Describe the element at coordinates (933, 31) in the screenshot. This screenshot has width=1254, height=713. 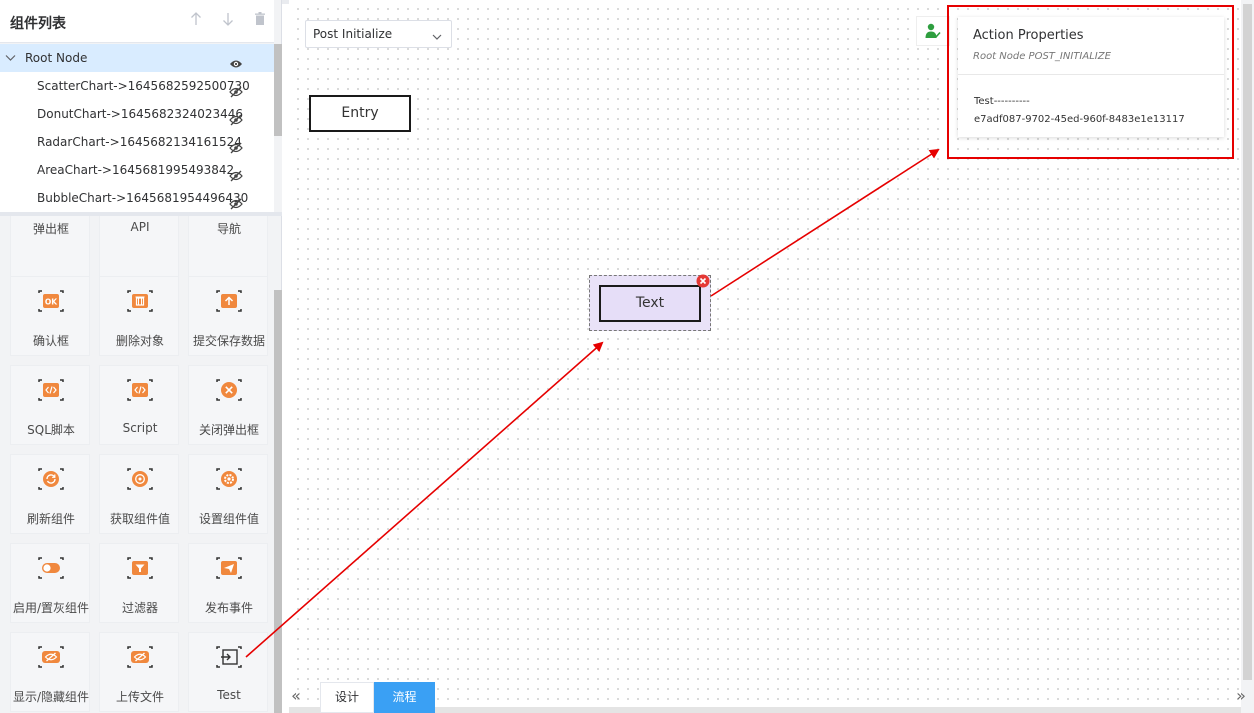
I see `user-check-icon` at that location.